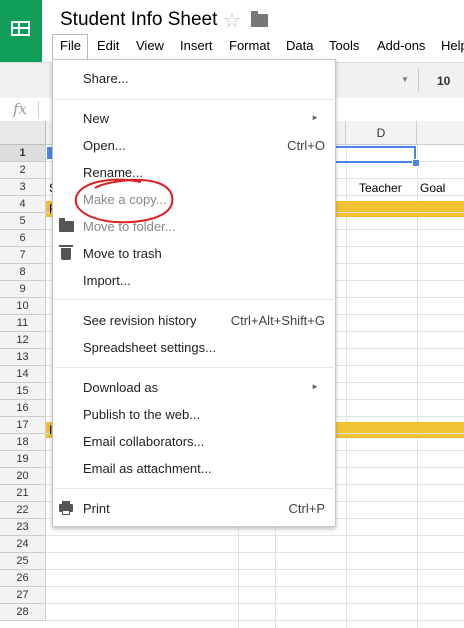 This screenshot has width=464, height=628. I want to click on row-header-14: 14, so click(23, 374).